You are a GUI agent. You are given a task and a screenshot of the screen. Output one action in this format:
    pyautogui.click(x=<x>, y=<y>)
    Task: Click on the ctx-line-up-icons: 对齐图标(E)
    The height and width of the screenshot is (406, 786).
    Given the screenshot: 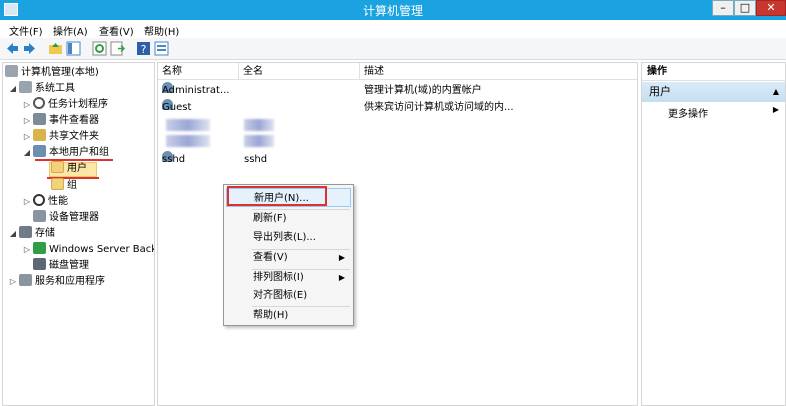 What is the action you would take?
    pyautogui.click(x=288, y=295)
    